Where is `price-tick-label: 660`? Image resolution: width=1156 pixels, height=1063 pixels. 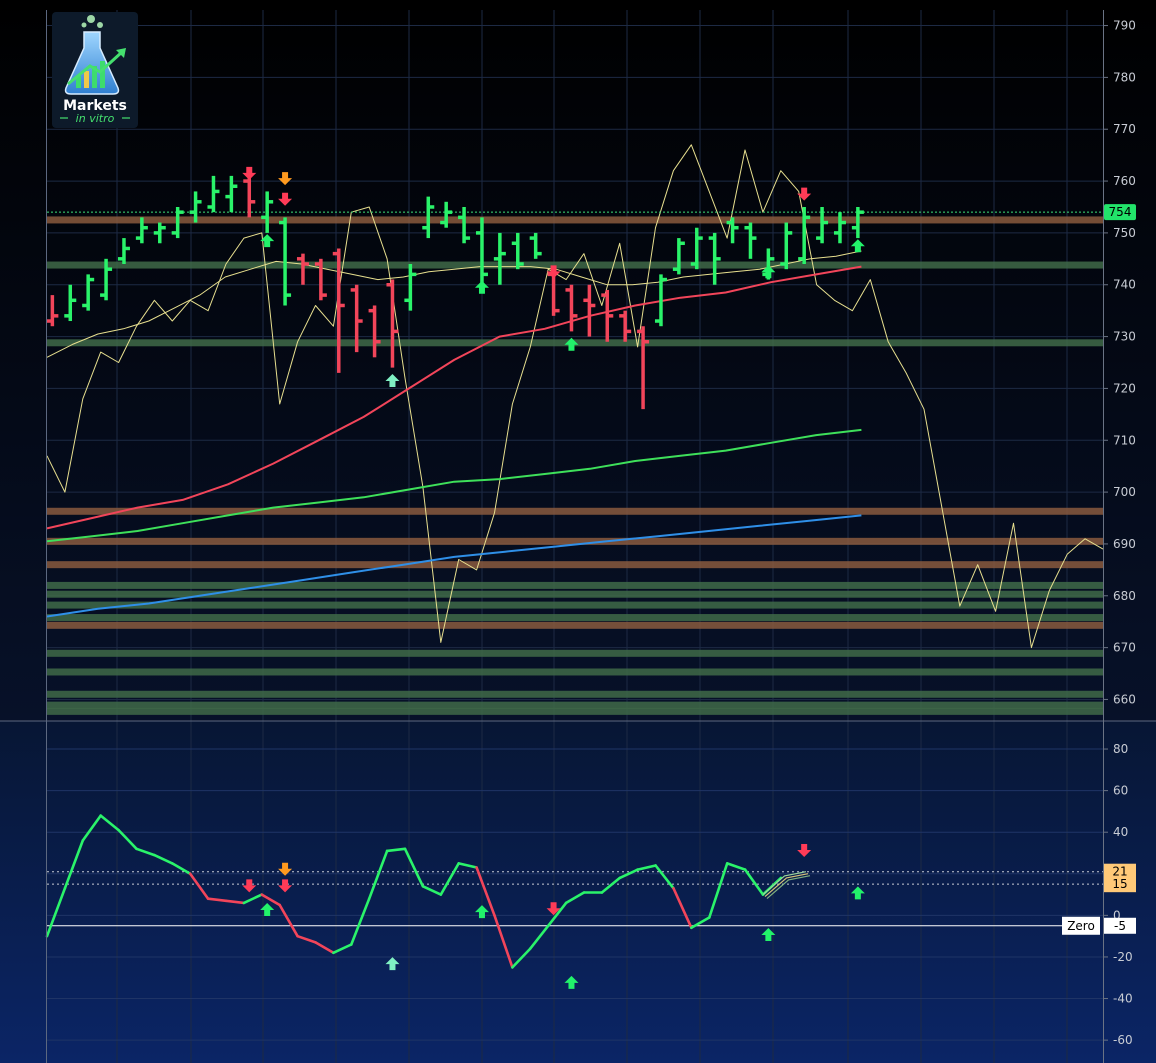
price-tick-label: 660 is located at coordinates (1124, 699).